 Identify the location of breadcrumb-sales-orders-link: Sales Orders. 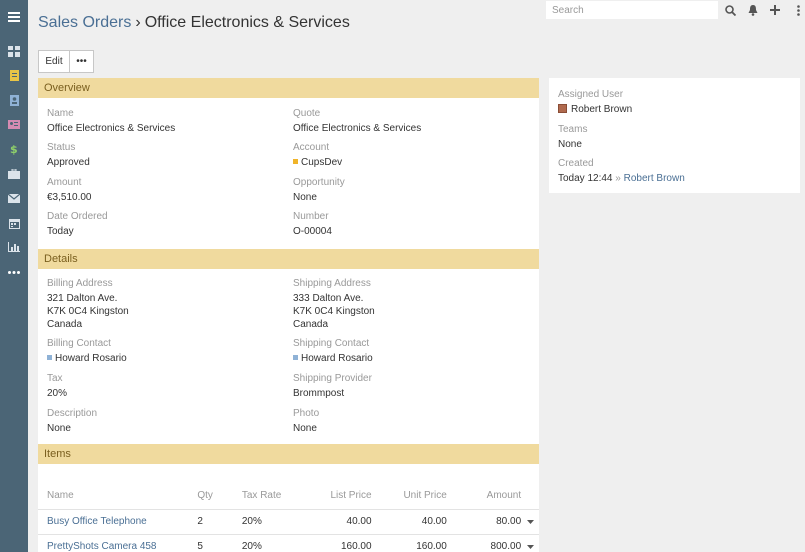
(84, 22).